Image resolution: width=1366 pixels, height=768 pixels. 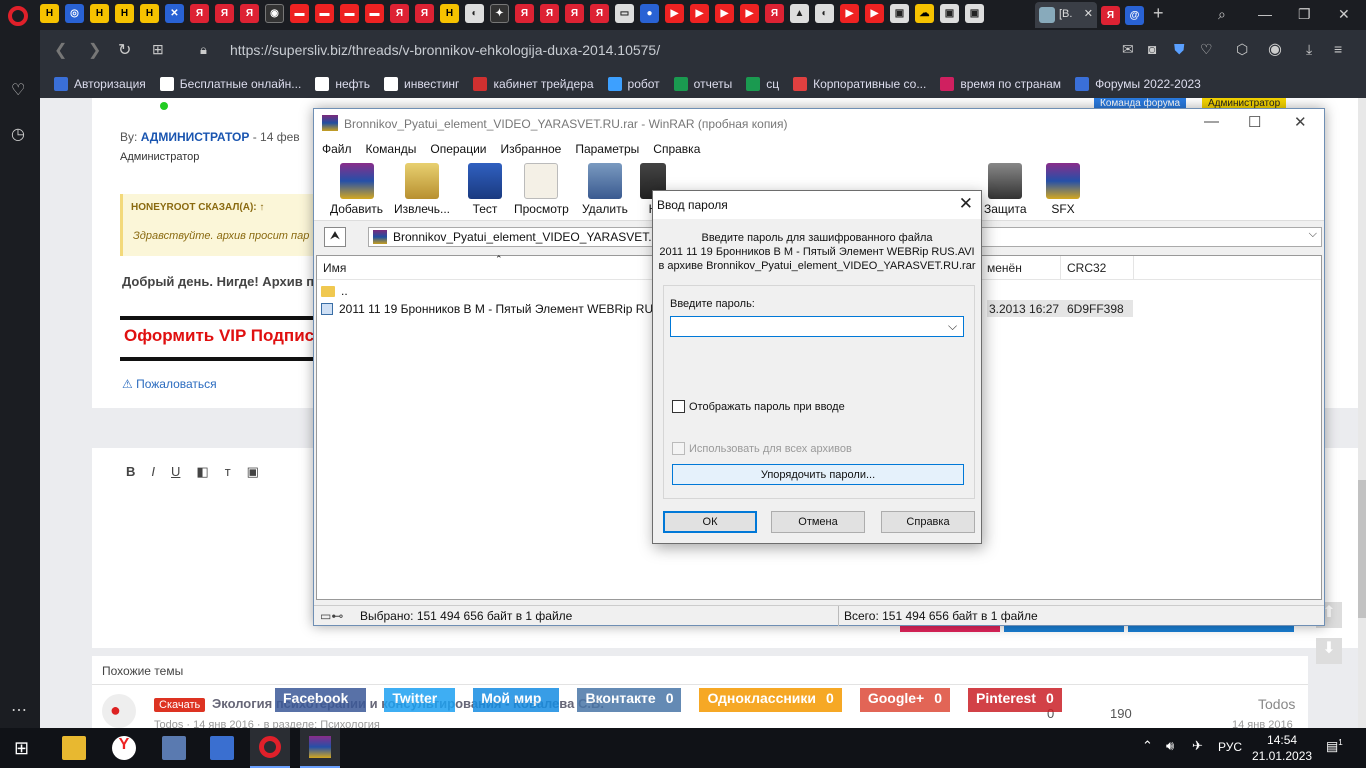 I want to click on cancel-button: Отмена, so click(x=818, y=522).